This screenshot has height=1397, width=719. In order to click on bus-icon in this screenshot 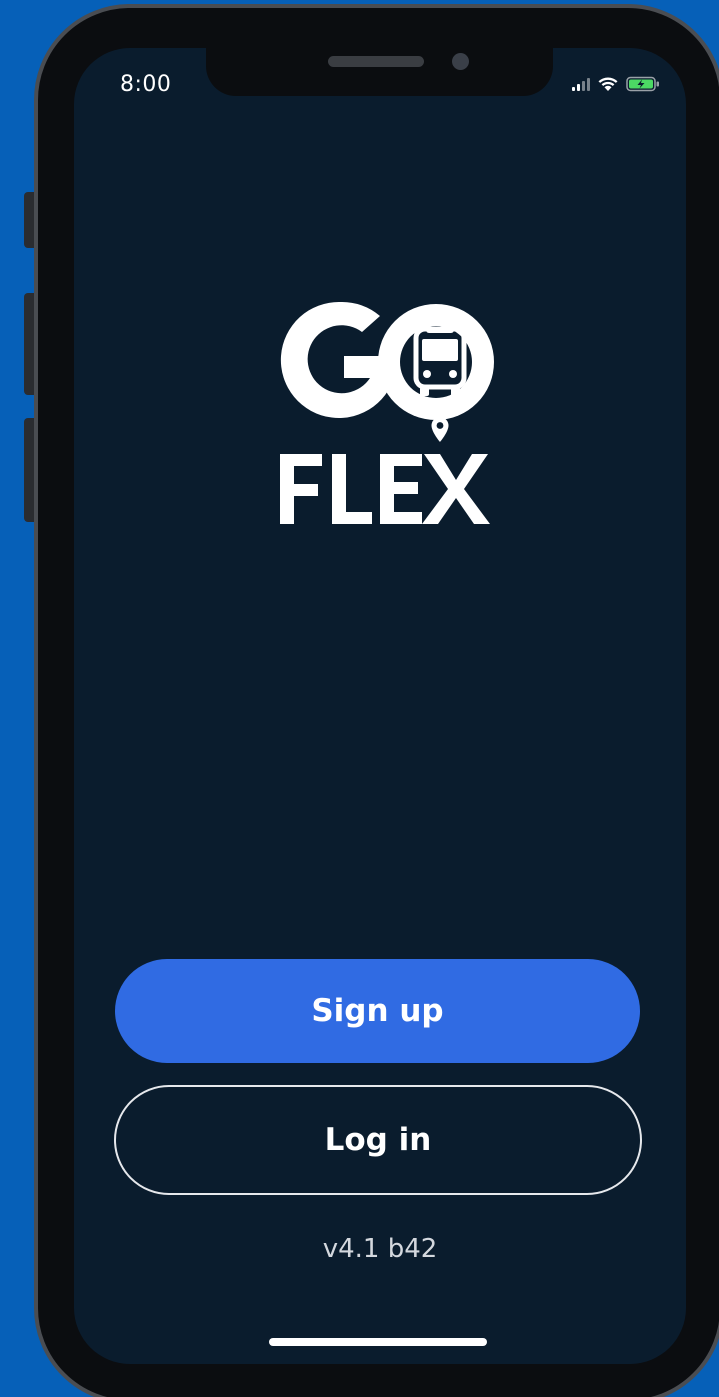, I will do `click(440, 361)`.